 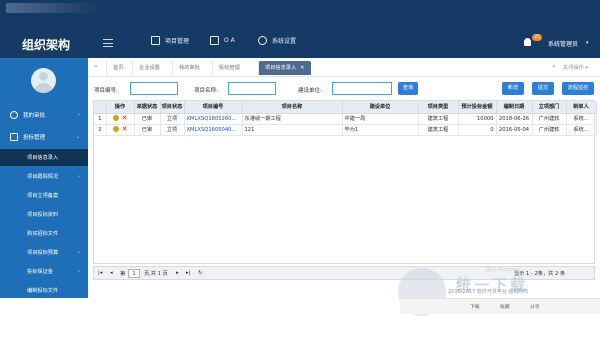 What do you see at coordinates (380, 130) in the screenshot?
I see `build-unit-cell: 毕为1` at bounding box center [380, 130].